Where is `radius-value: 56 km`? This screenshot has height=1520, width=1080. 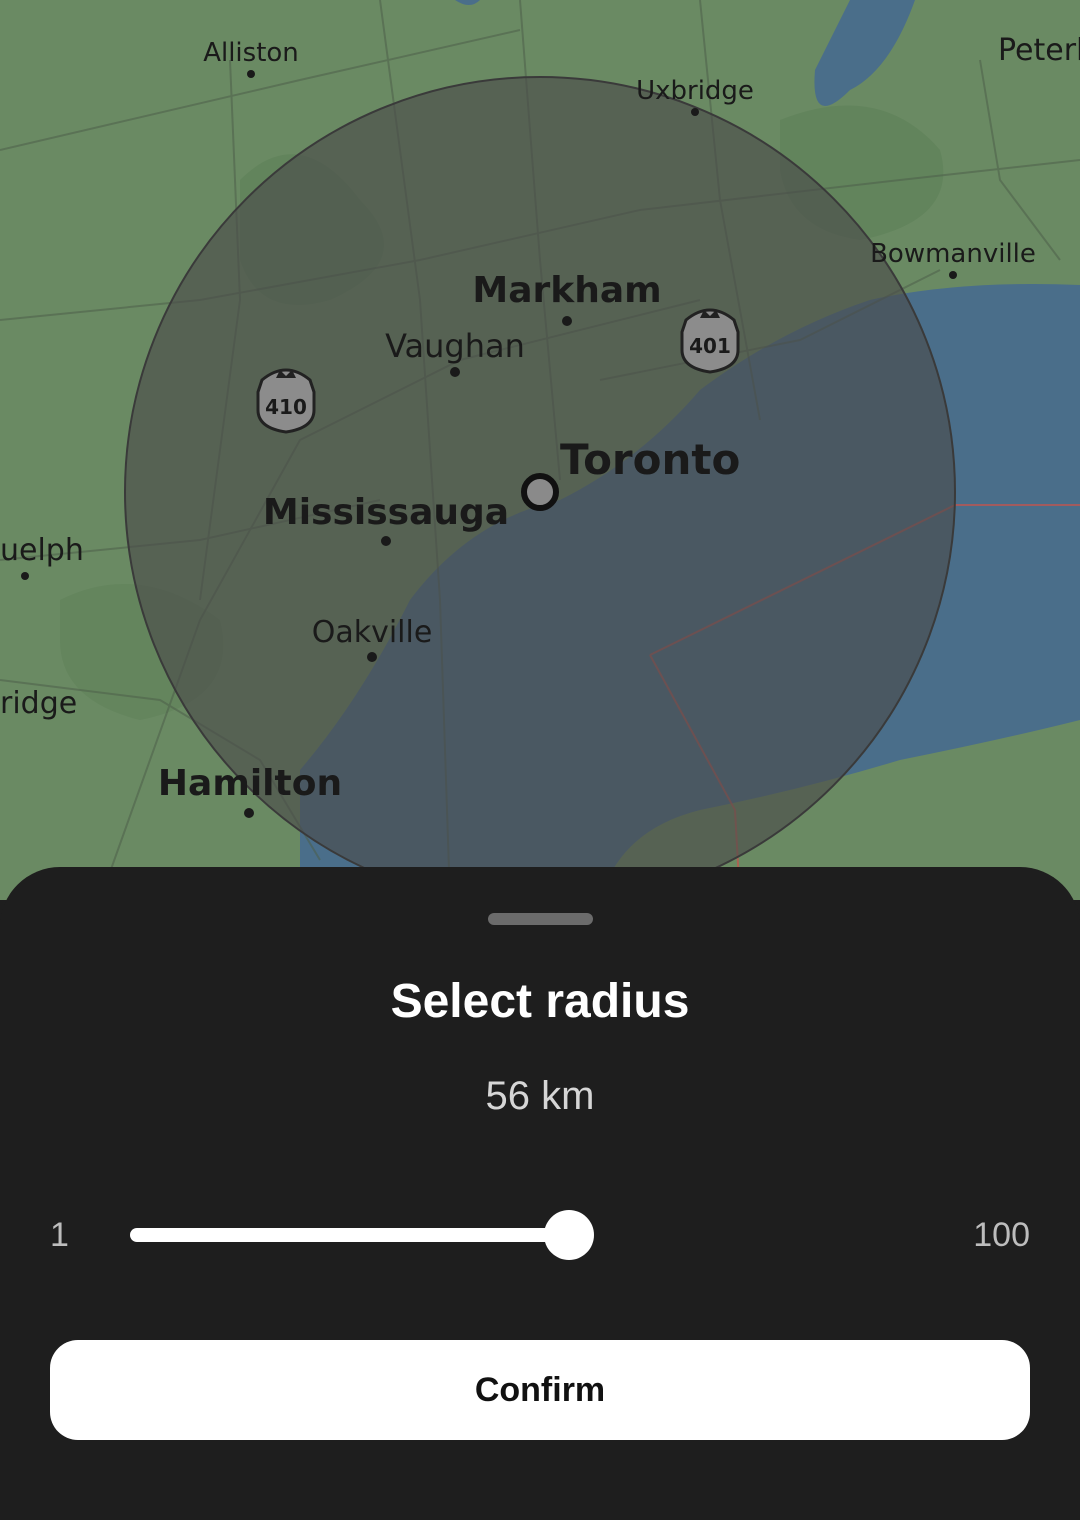
radius-value: 56 km is located at coordinates (540, 1096).